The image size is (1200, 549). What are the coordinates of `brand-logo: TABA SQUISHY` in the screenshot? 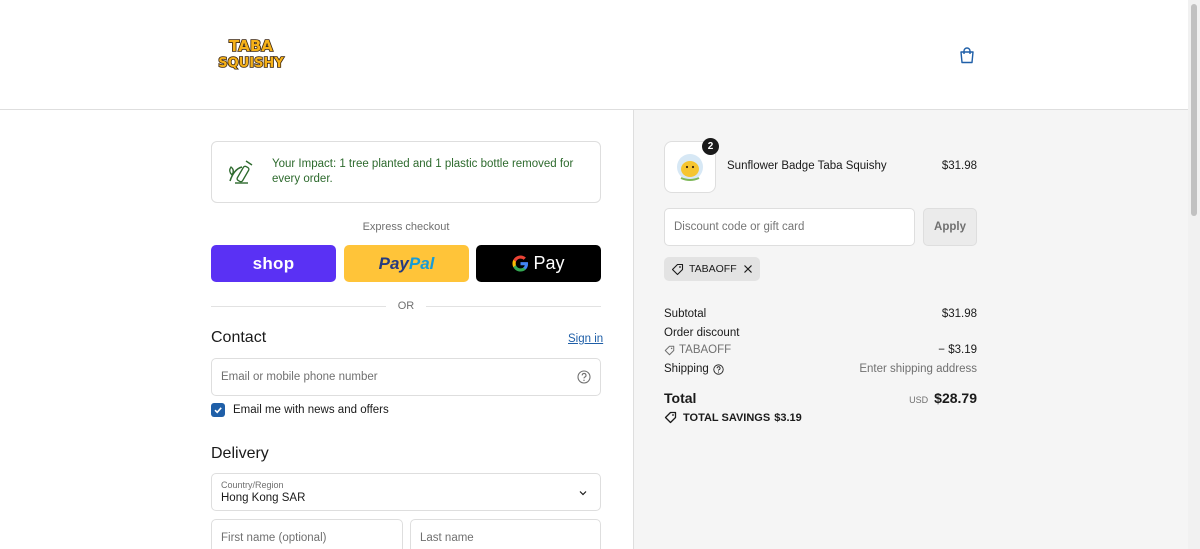 It's located at (251, 54).